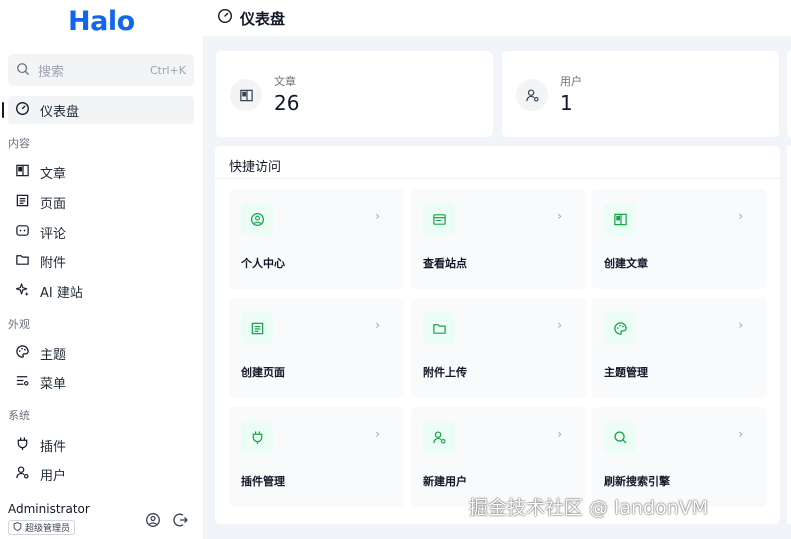 Image resolution: width=791 pixels, height=539 pixels. I want to click on comment-icon, so click(27, 232).